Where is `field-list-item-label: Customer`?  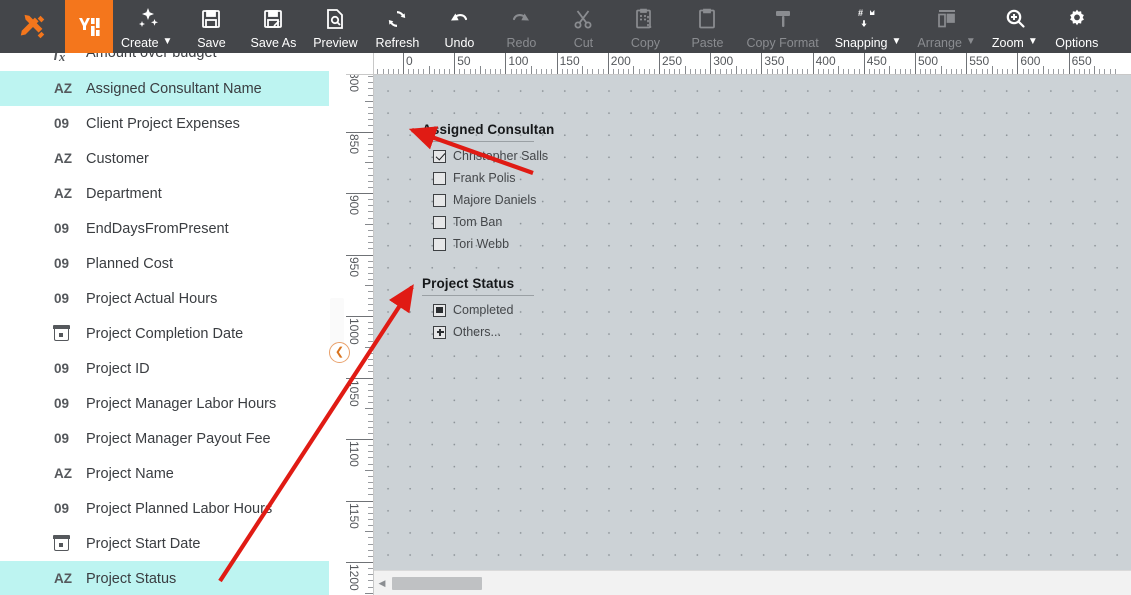
field-list-item-label: Customer is located at coordinates (117, 158).